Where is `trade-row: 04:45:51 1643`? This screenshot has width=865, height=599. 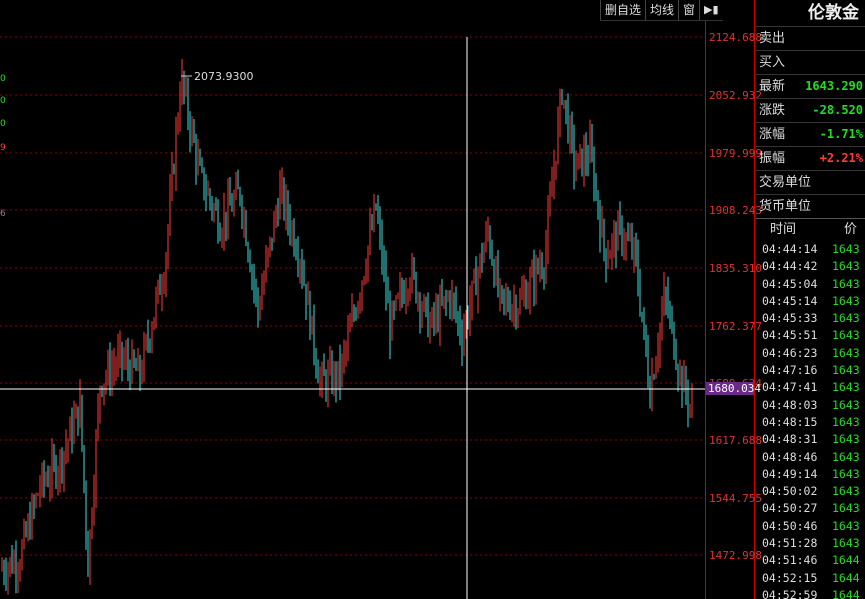 trade-row: 04:45:51 1643 is located at coordinates (810, 335).